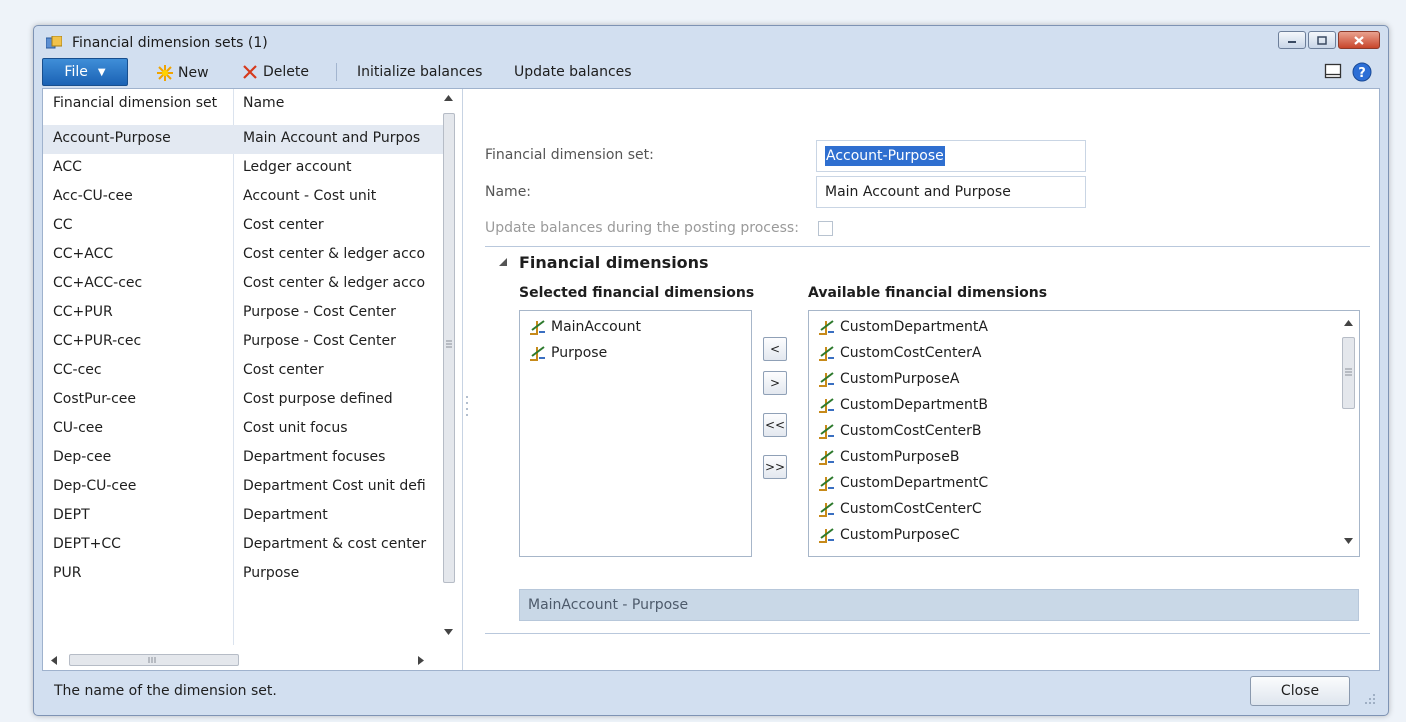 Image resolution: width=1406 pixels, height=722 pixels. I want to click on list-item-label: CustomCostCenterC, so click(911, 509).